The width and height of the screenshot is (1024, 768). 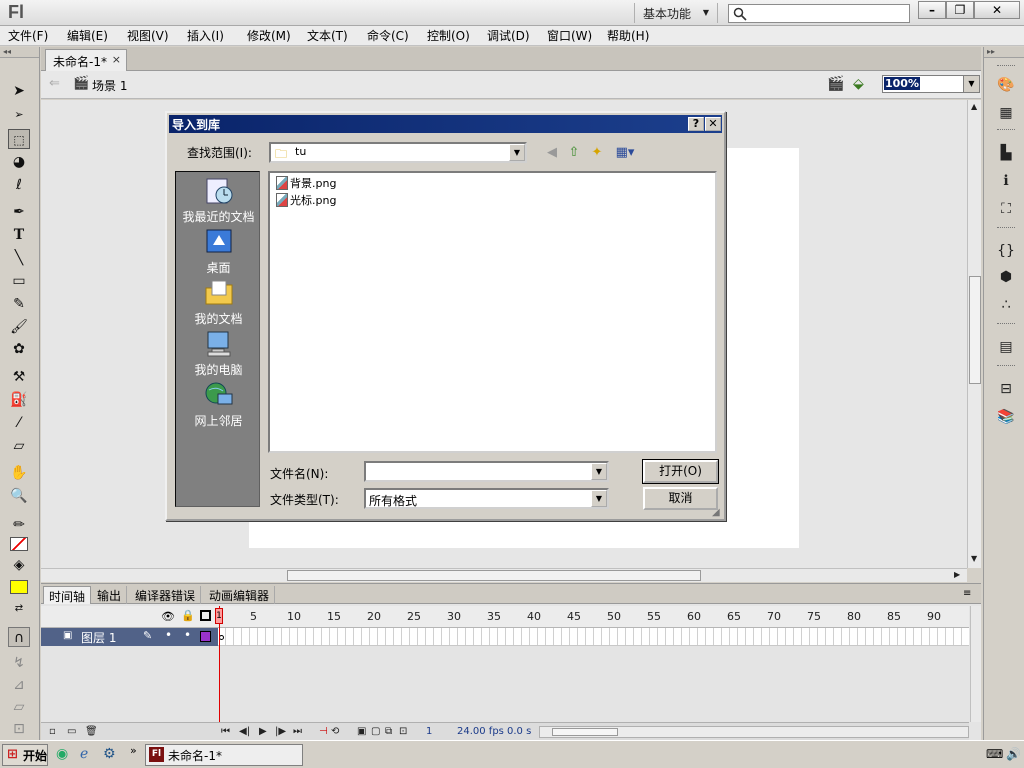 I want to click on deco-tool-icon: ✿, so click(x=19, y=349).